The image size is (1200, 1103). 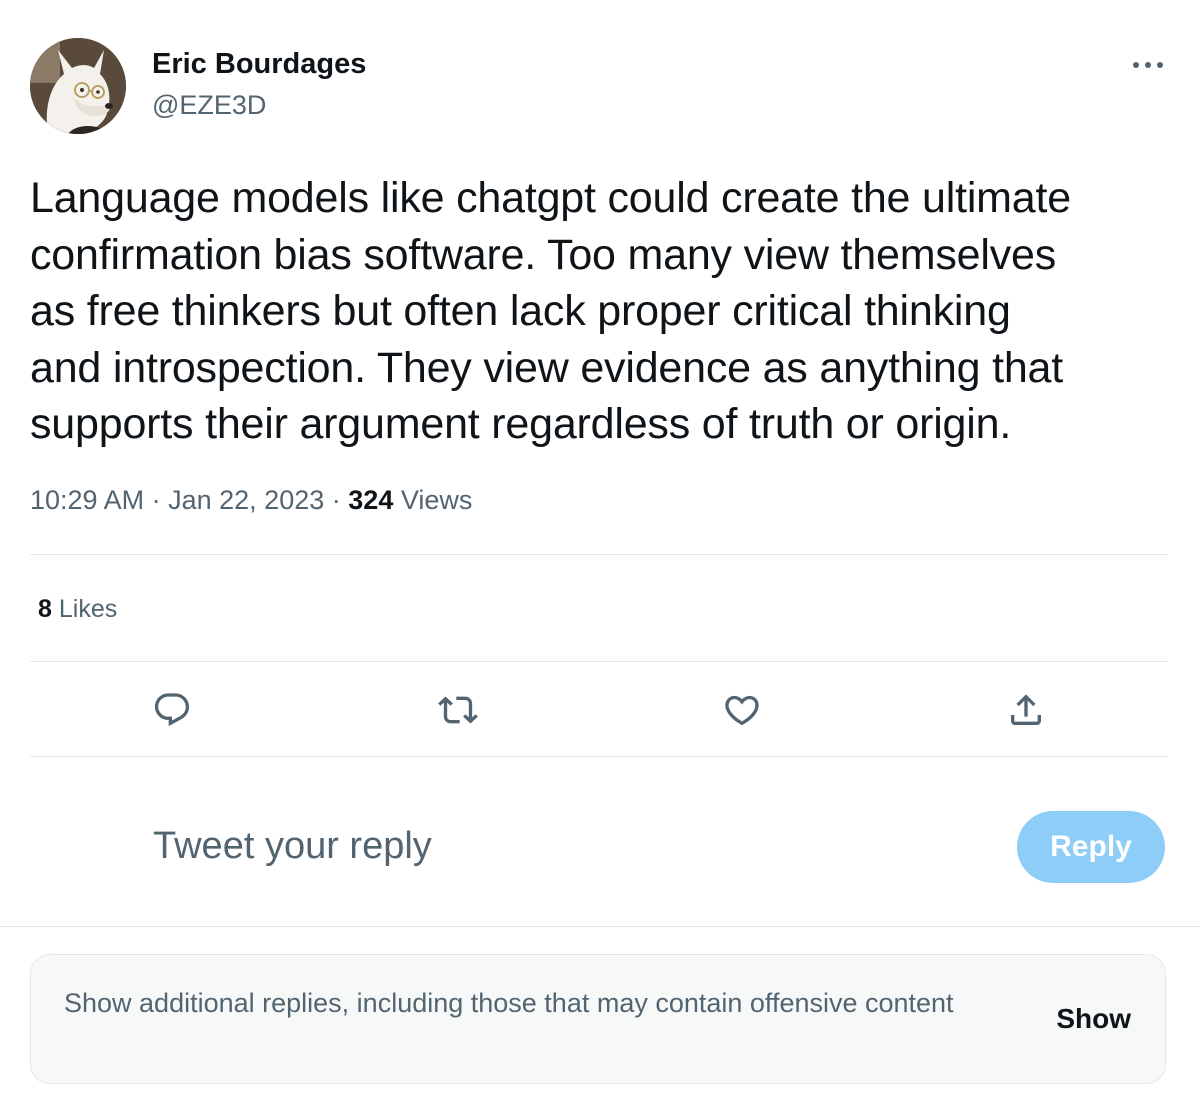 I want to click on like-icon, so click(x=742, y=710).